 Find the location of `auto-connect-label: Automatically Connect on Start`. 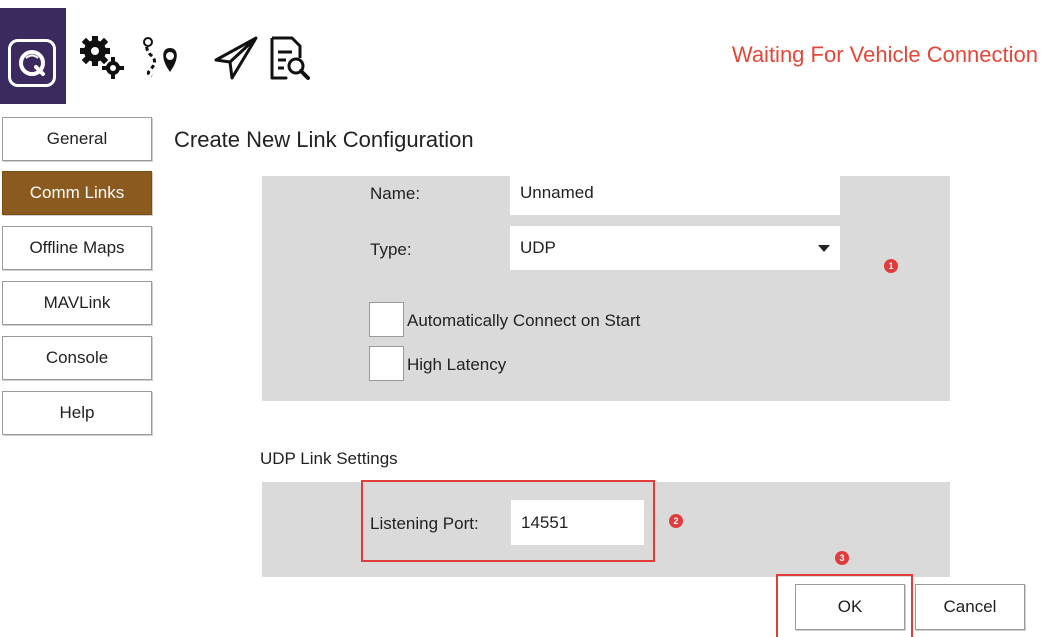

auto-connect-label: Automatically Connect on Start is located at coordinates (524, 320).